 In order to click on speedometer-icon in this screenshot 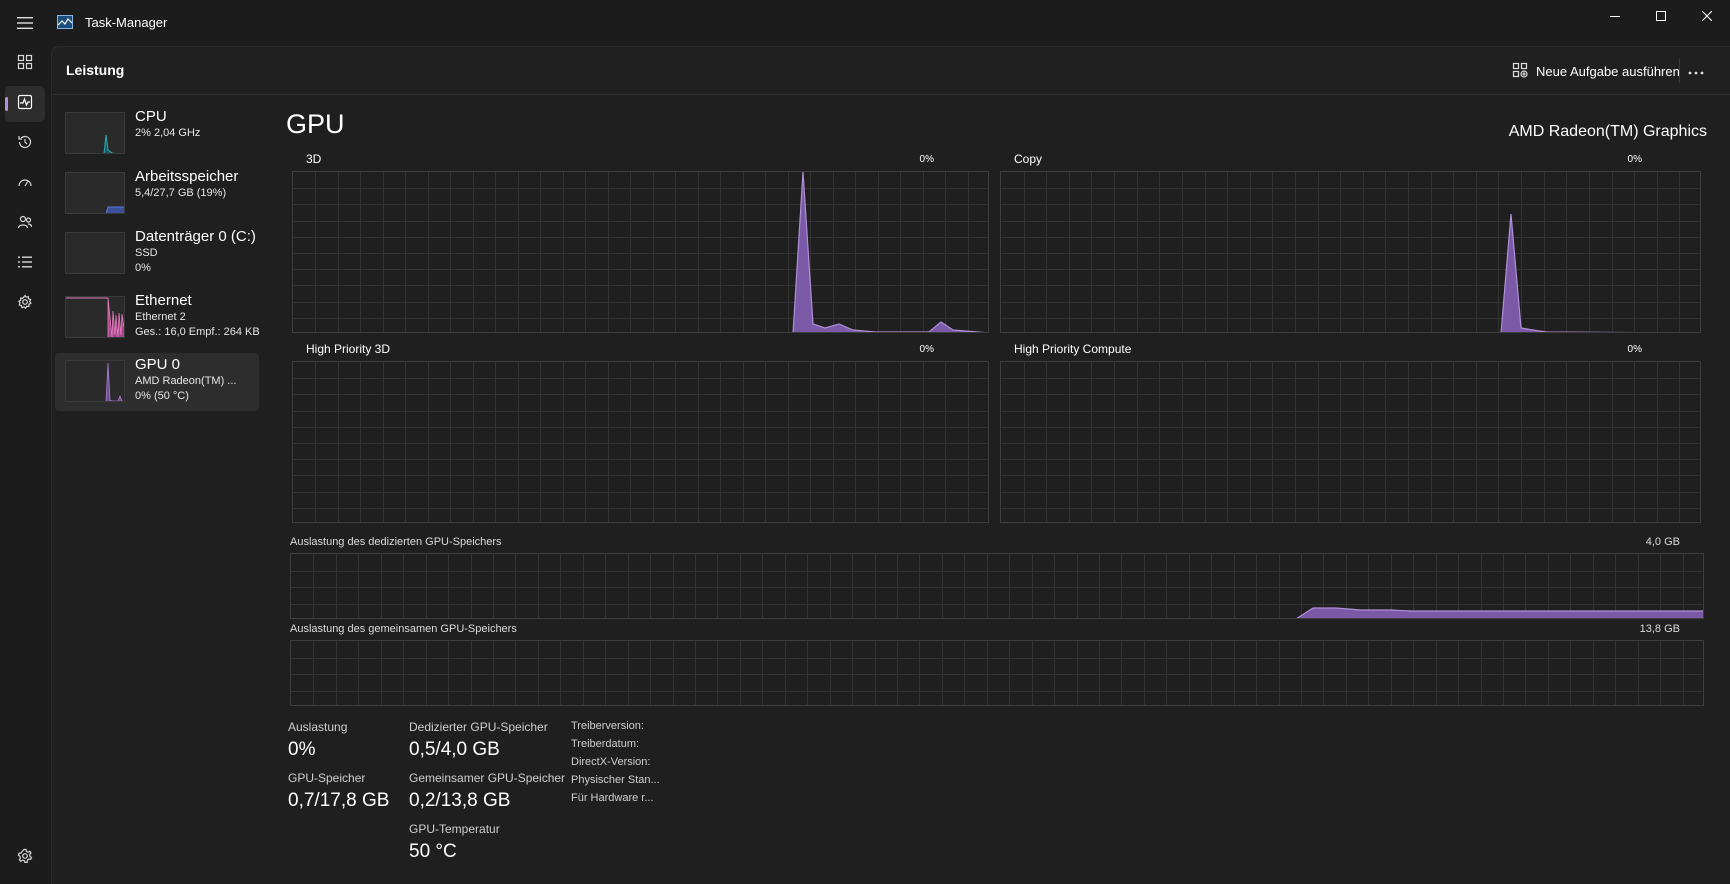, I will do `click(25, 184)`.